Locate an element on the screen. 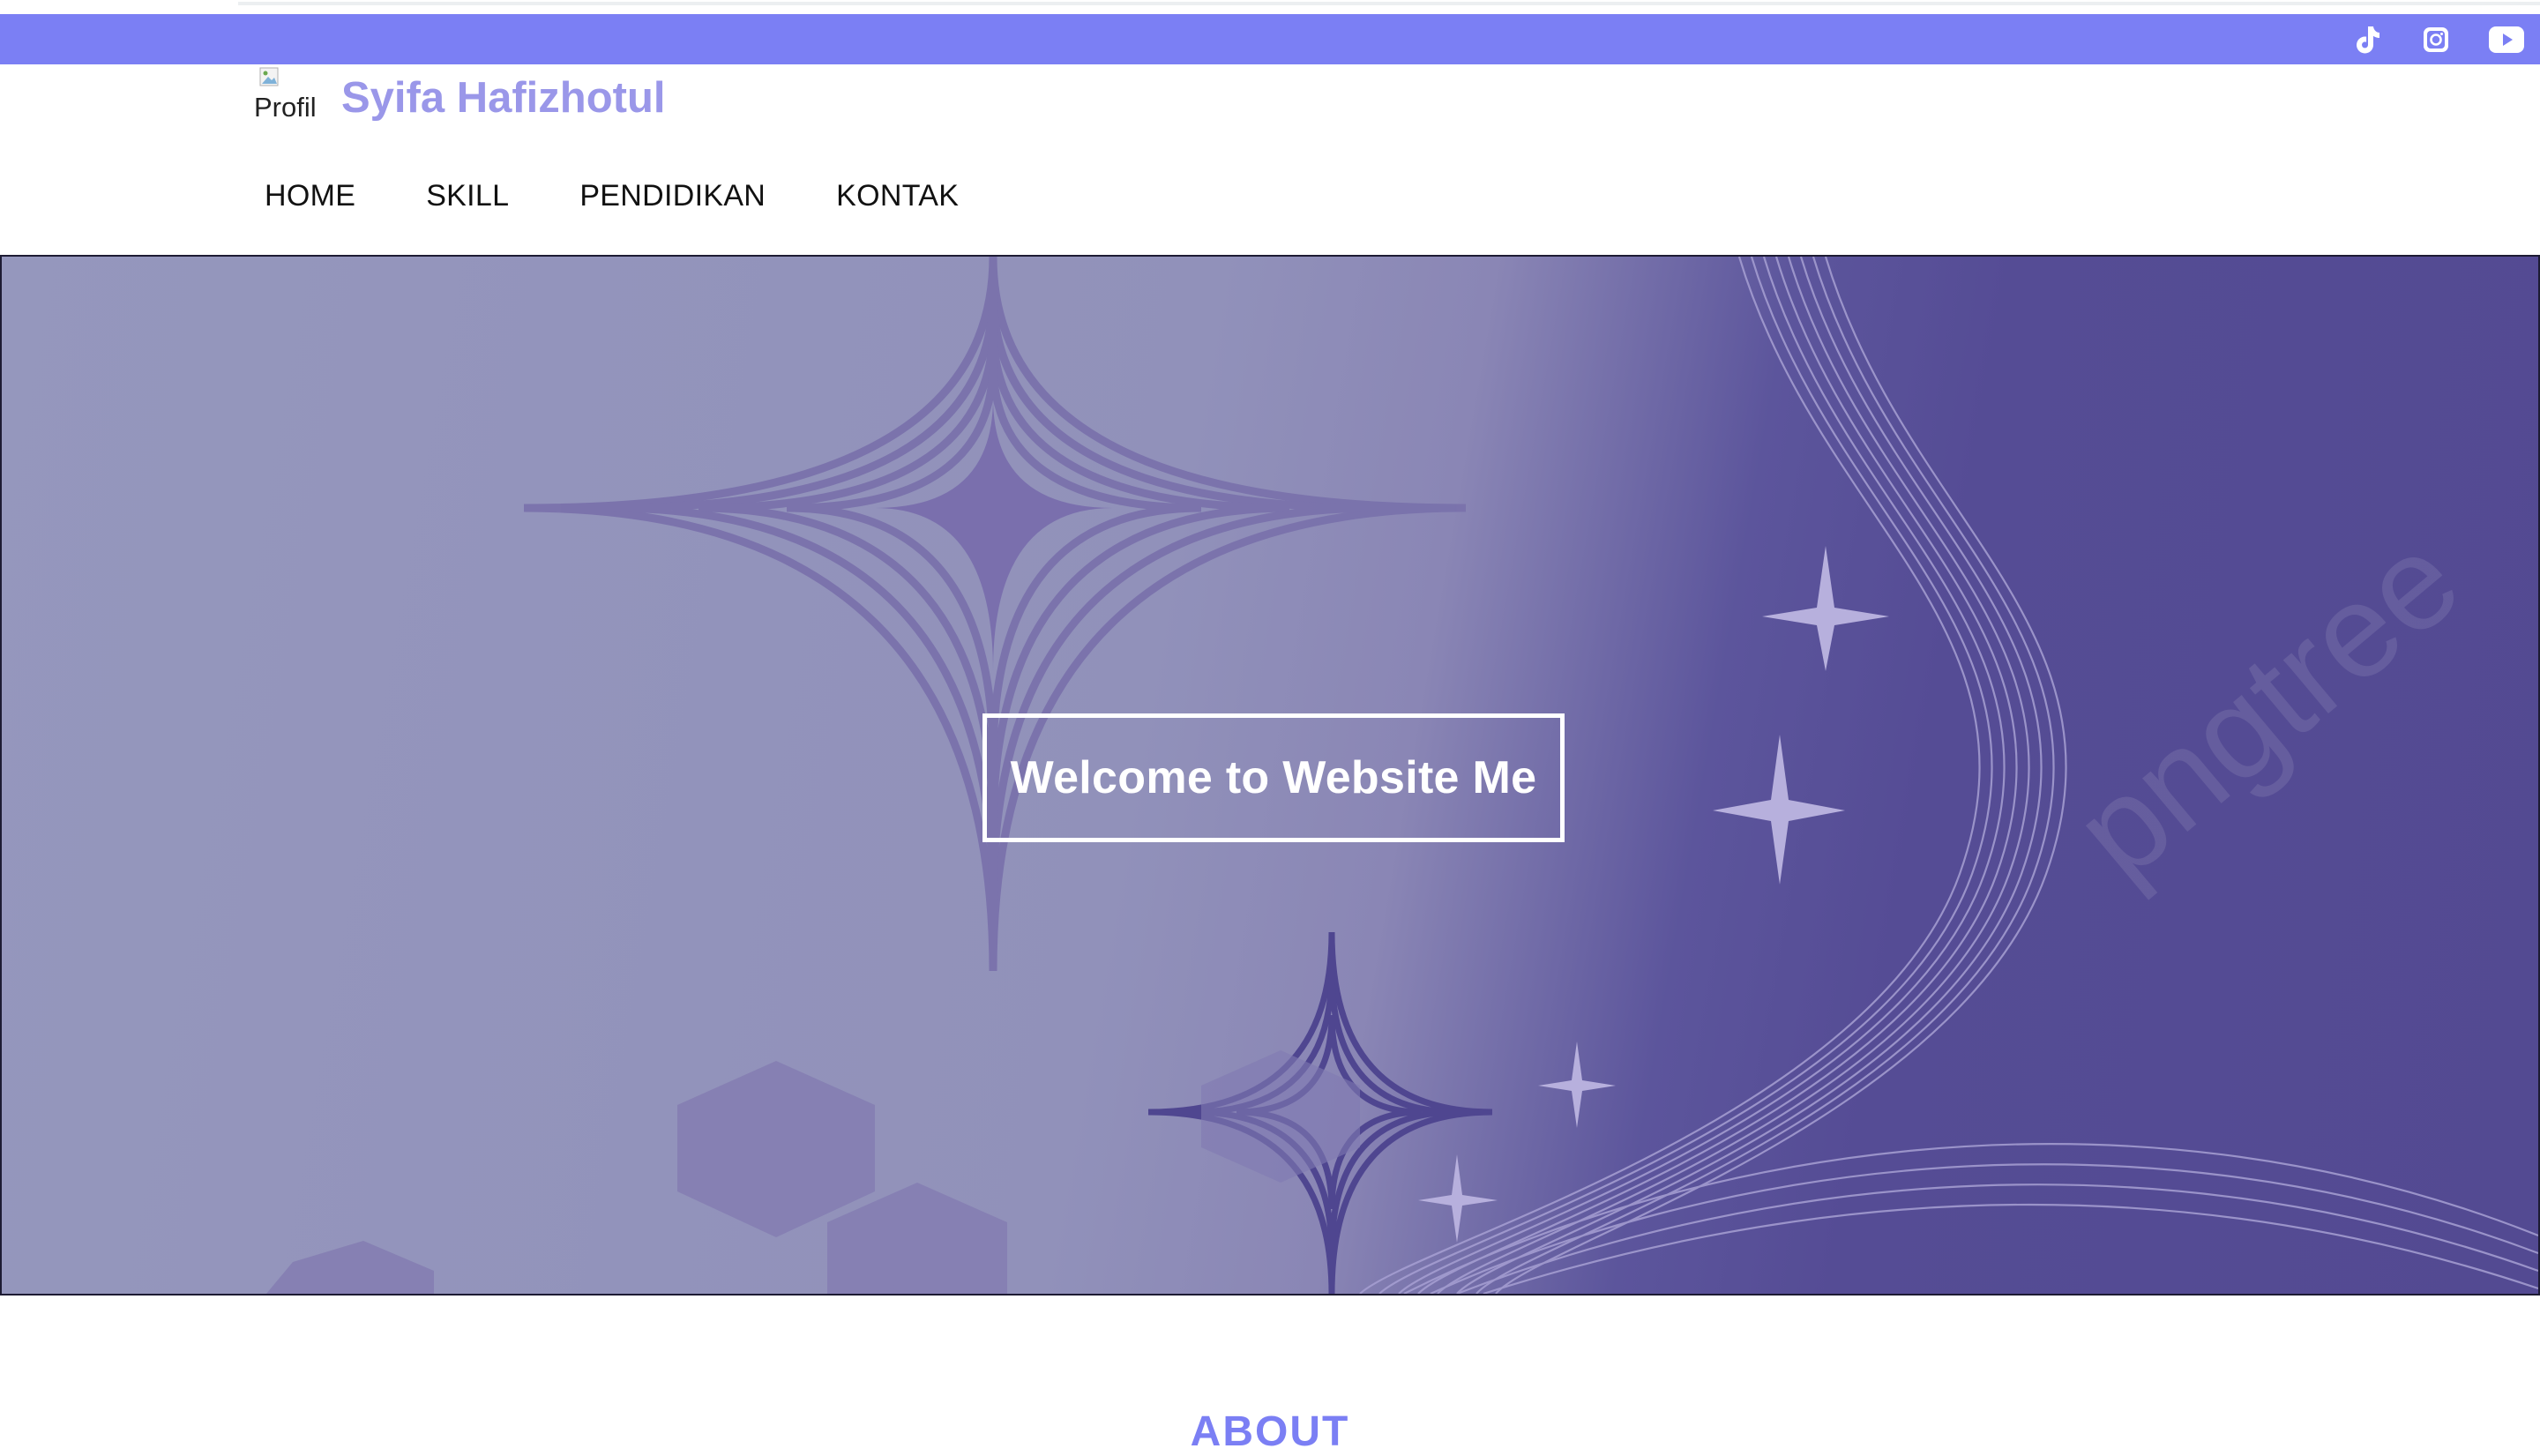  nav-pendidikan: PENDIDIKAN is located at coordinates (672, 196).